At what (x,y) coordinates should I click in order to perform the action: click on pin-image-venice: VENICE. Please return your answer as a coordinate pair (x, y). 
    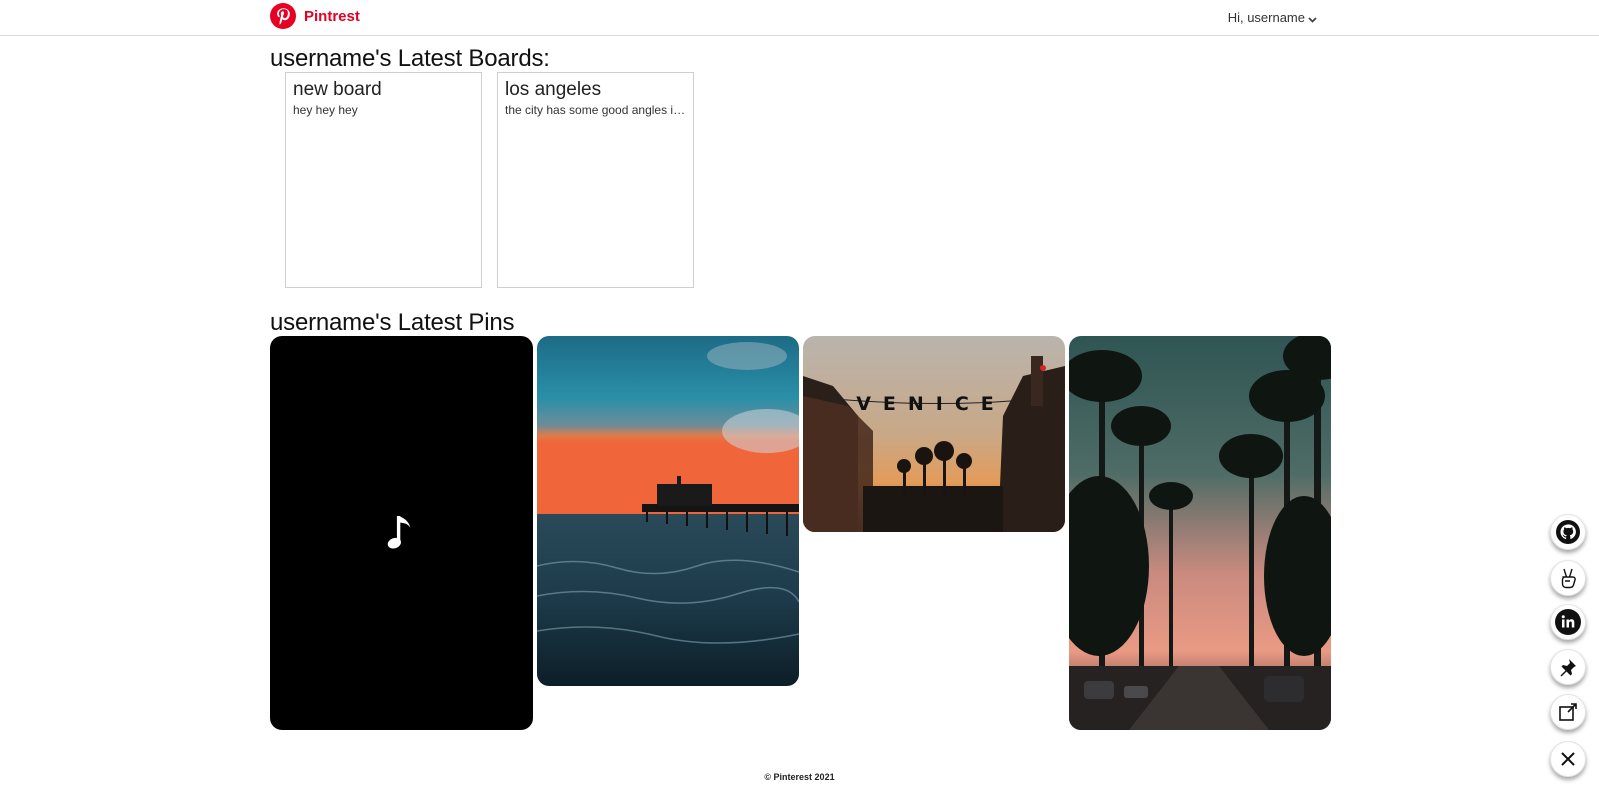
    Looking at the image, I should click on (934, 434).